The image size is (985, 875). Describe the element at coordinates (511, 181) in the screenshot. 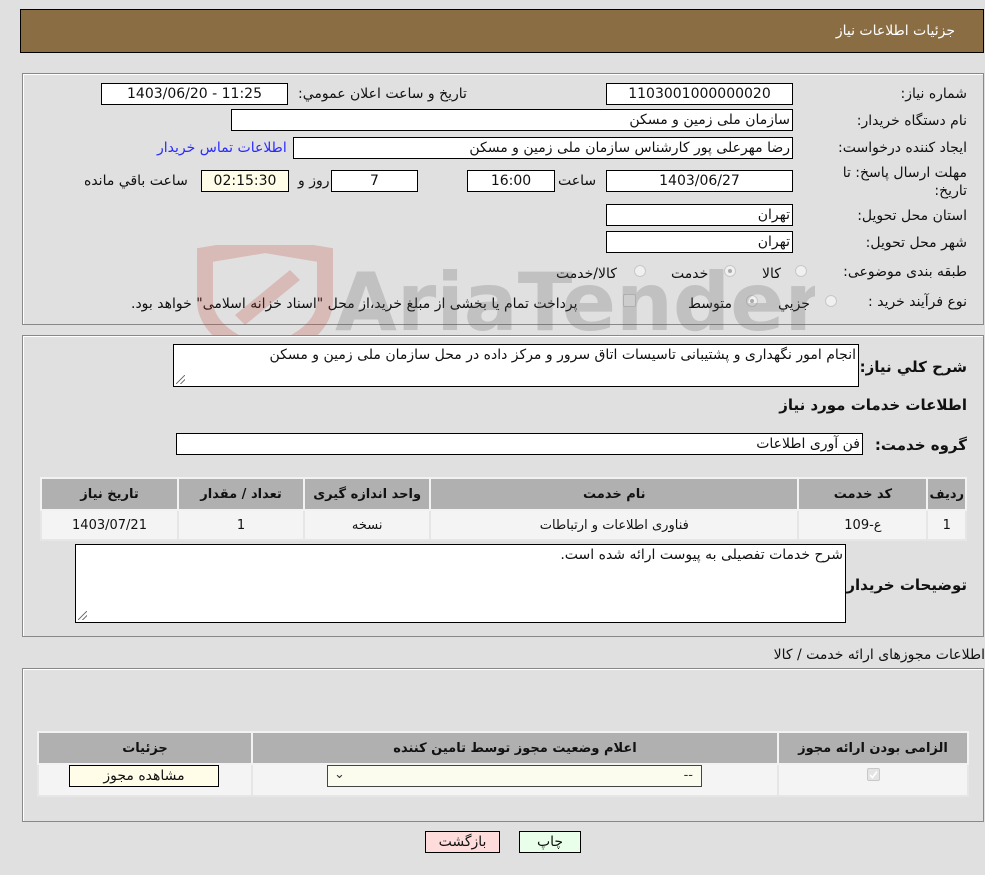

I see `deadline-time-field: 16:00` at that location.